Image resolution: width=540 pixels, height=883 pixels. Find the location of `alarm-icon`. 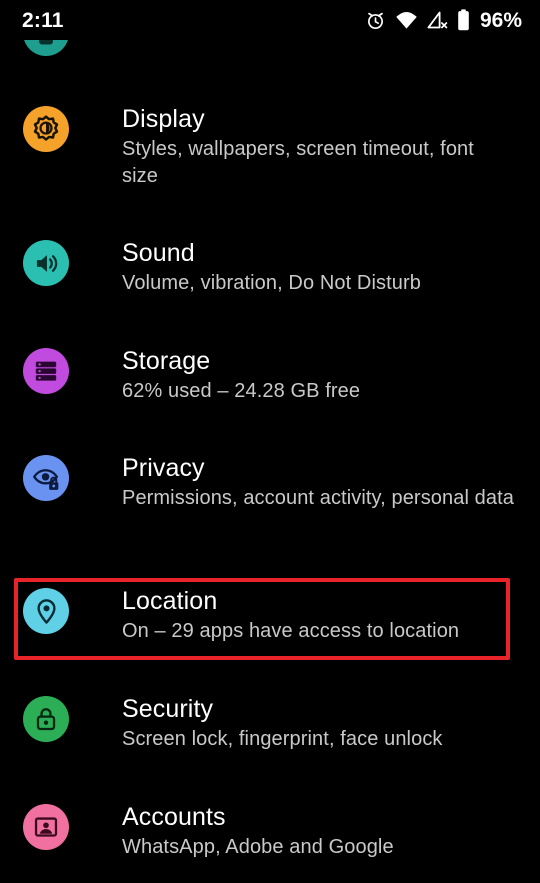

alarm-icon is located at coordinates (375, 20).